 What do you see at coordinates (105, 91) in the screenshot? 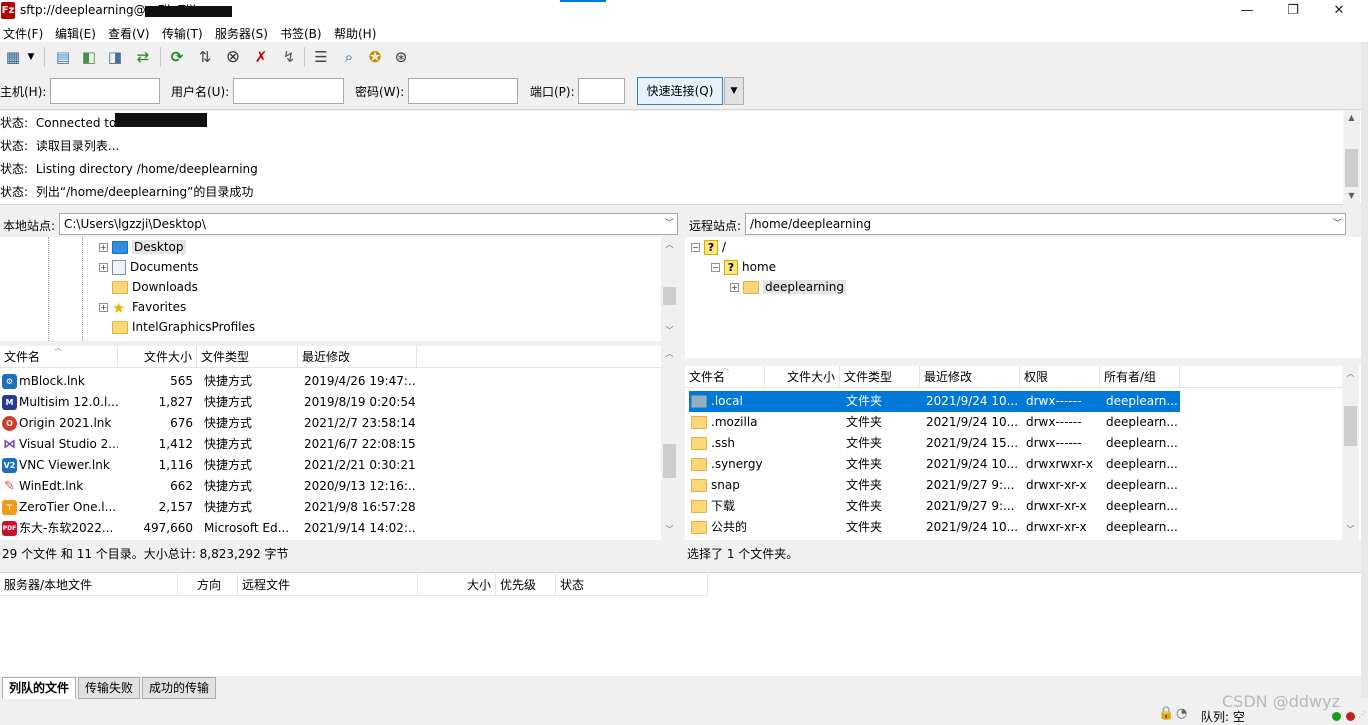
I see `host-input` at bounding box center [105, 91].